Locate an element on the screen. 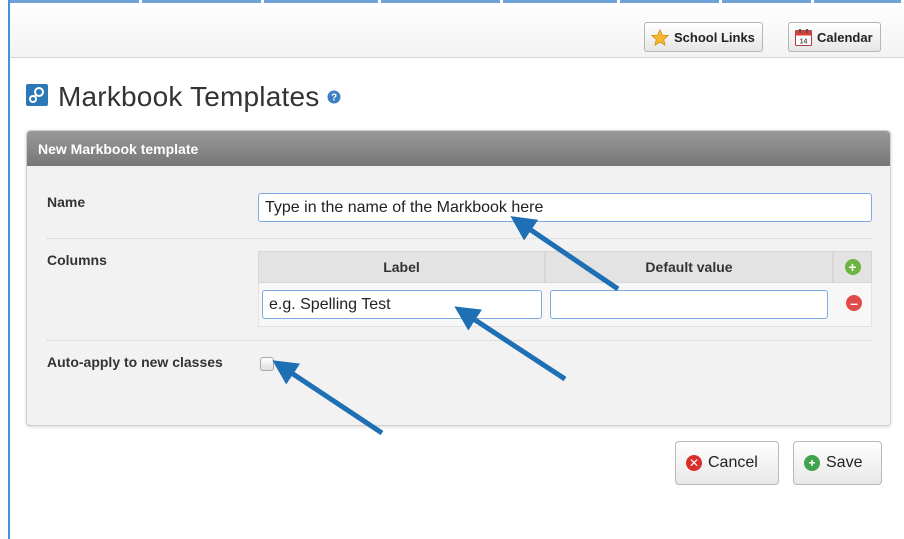 This screenshot has height=539, width=904. column-label-input is located at coordinates (402, 304).